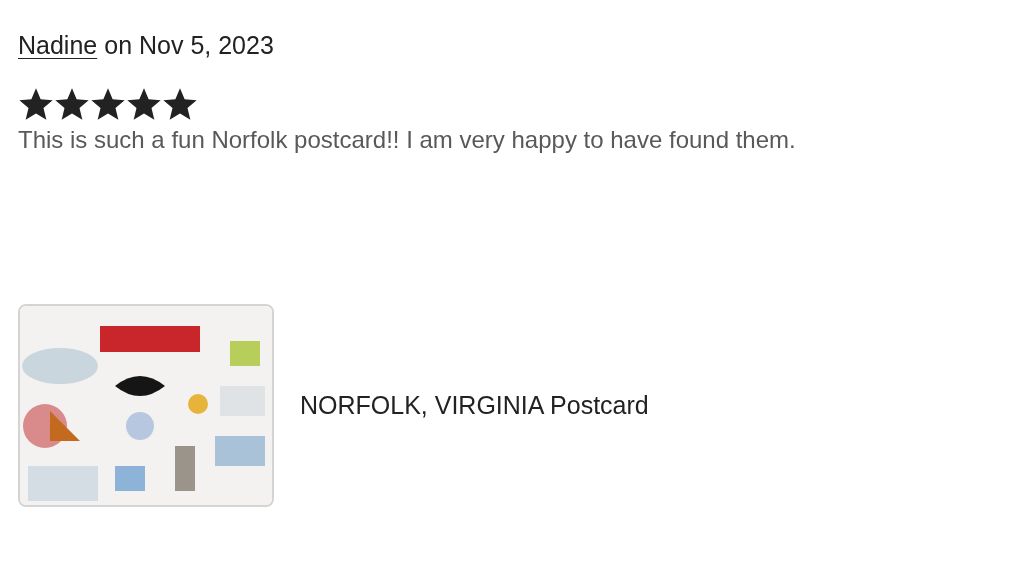 This screenshot has width=1022, height=566. Describe the element at coordinates (407, 140) in the screenshot. I see `review-text: This is such a fun Norfolk postcard!! I am very happy to have found them.` at that location.